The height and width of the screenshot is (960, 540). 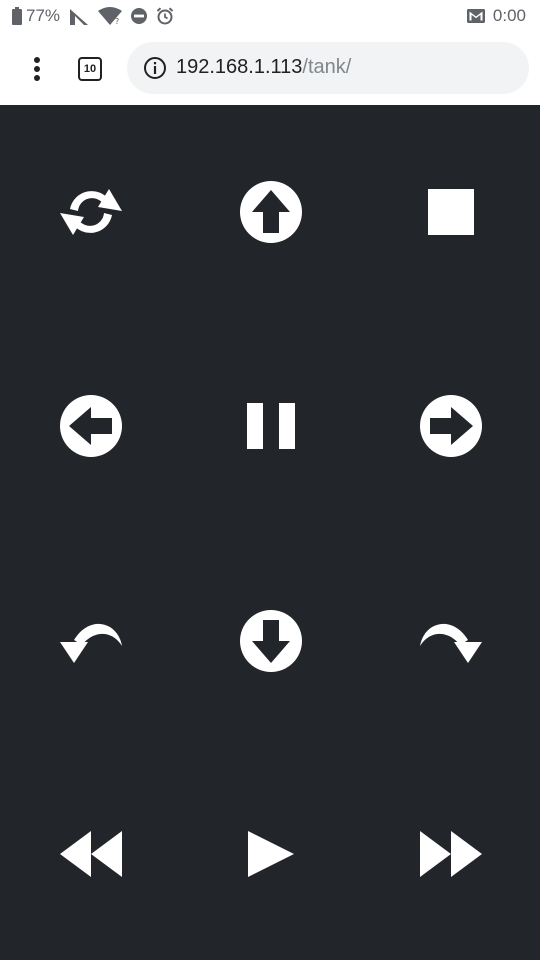 I want to click on more-vert-icon, so click(x=37, y=69).